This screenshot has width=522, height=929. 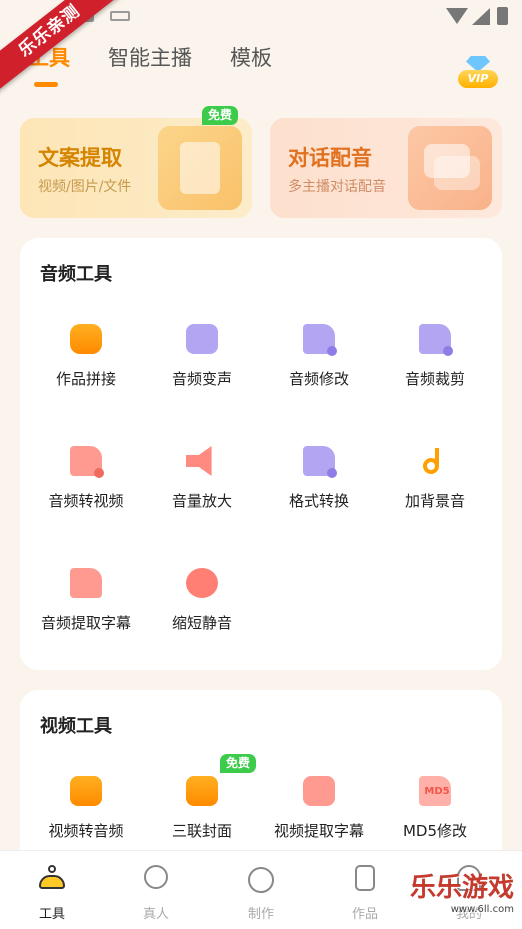 I want to click on tool-label: 音量放大, so click(x=201, y=501).